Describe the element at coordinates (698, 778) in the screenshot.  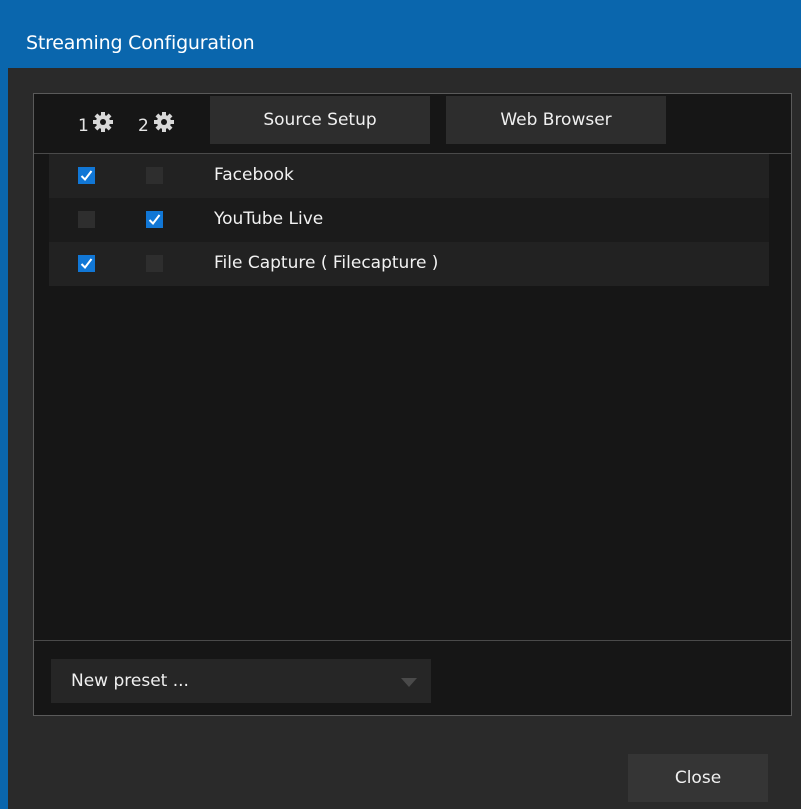
I see `close-button: Close` at that location.